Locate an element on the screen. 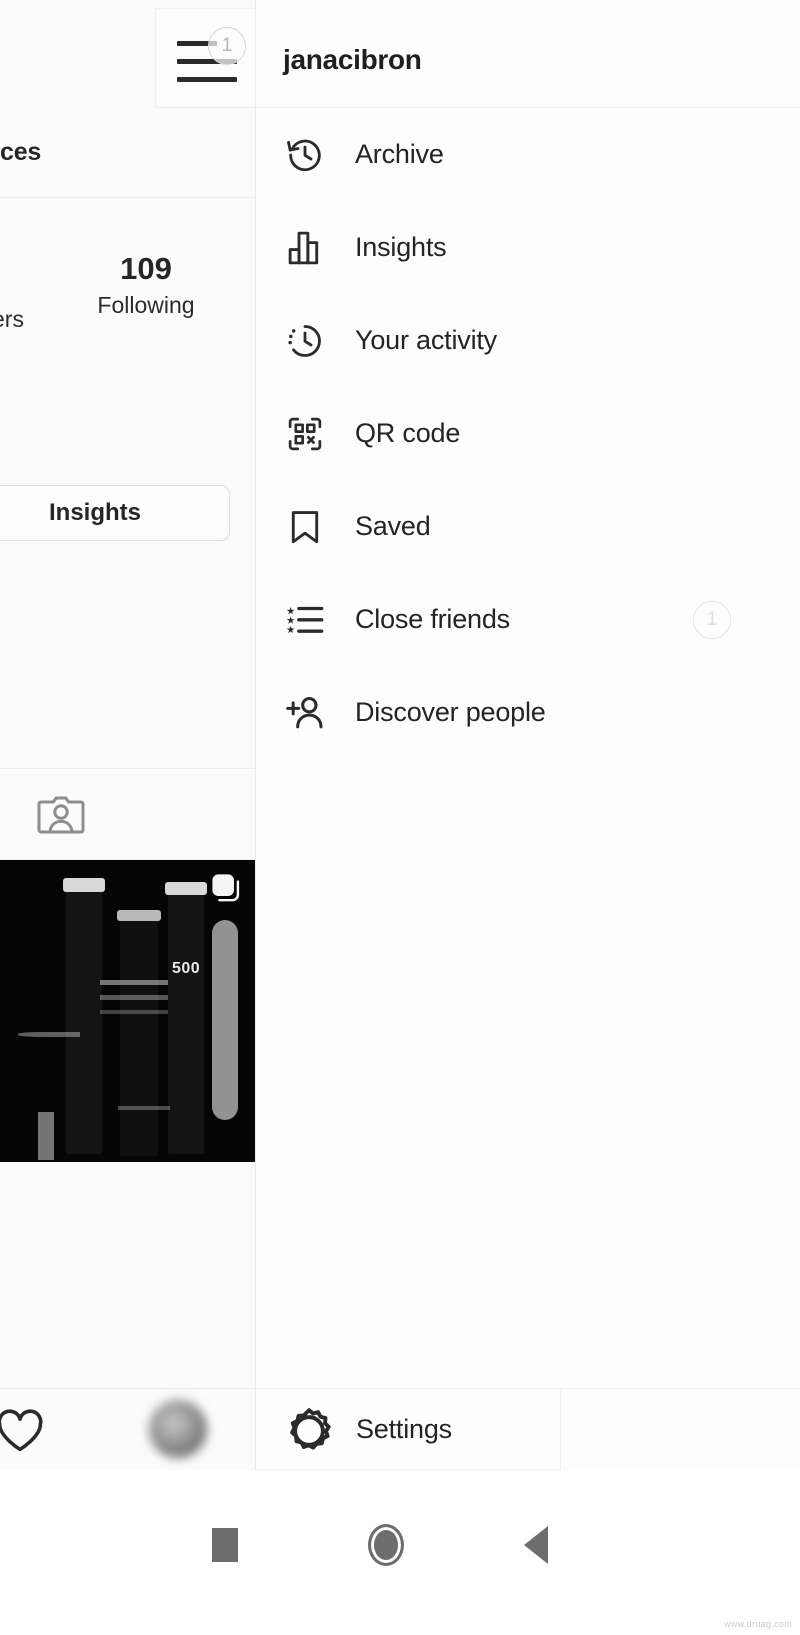  page-title: janacibron is located at coordinates (352, 59).